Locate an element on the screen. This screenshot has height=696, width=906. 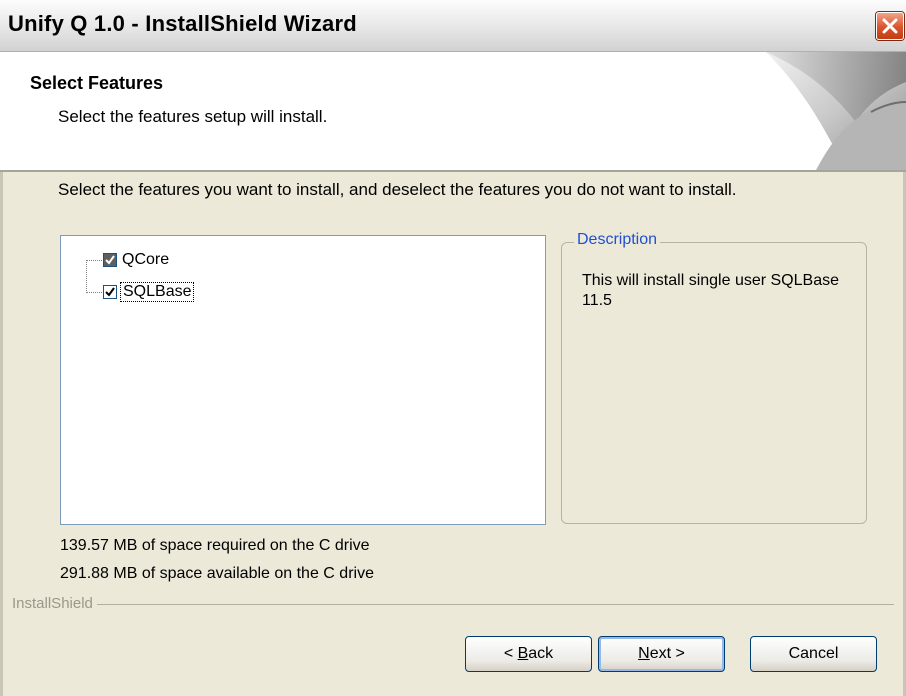
title-bar: Unify Q 1.0 - InstallShield Wizard is located at coordinates (453, 26).